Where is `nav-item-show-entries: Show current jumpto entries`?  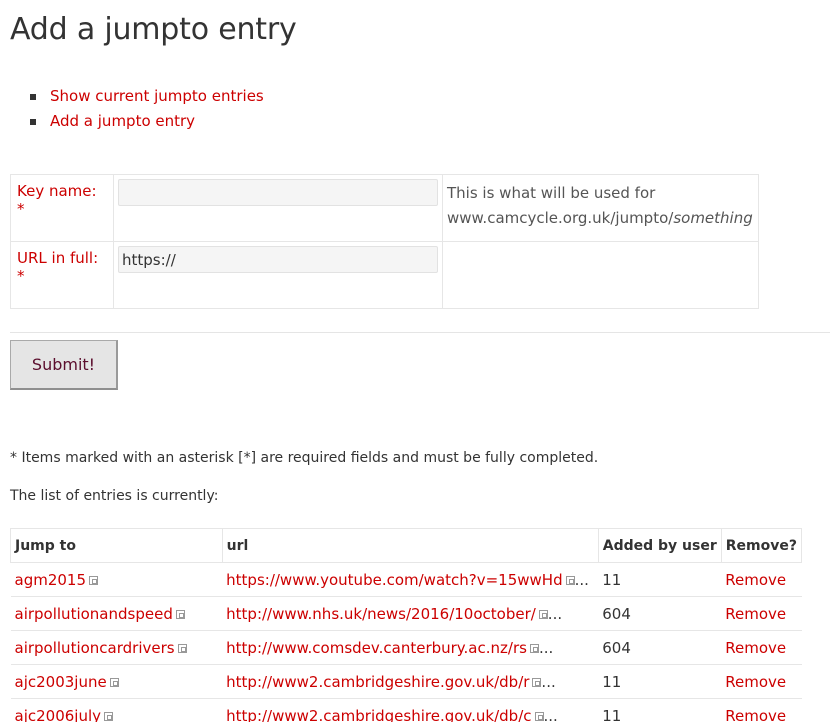 nav-item-show-entries: Show current jumpto entries is located at coordinates (147, 96).